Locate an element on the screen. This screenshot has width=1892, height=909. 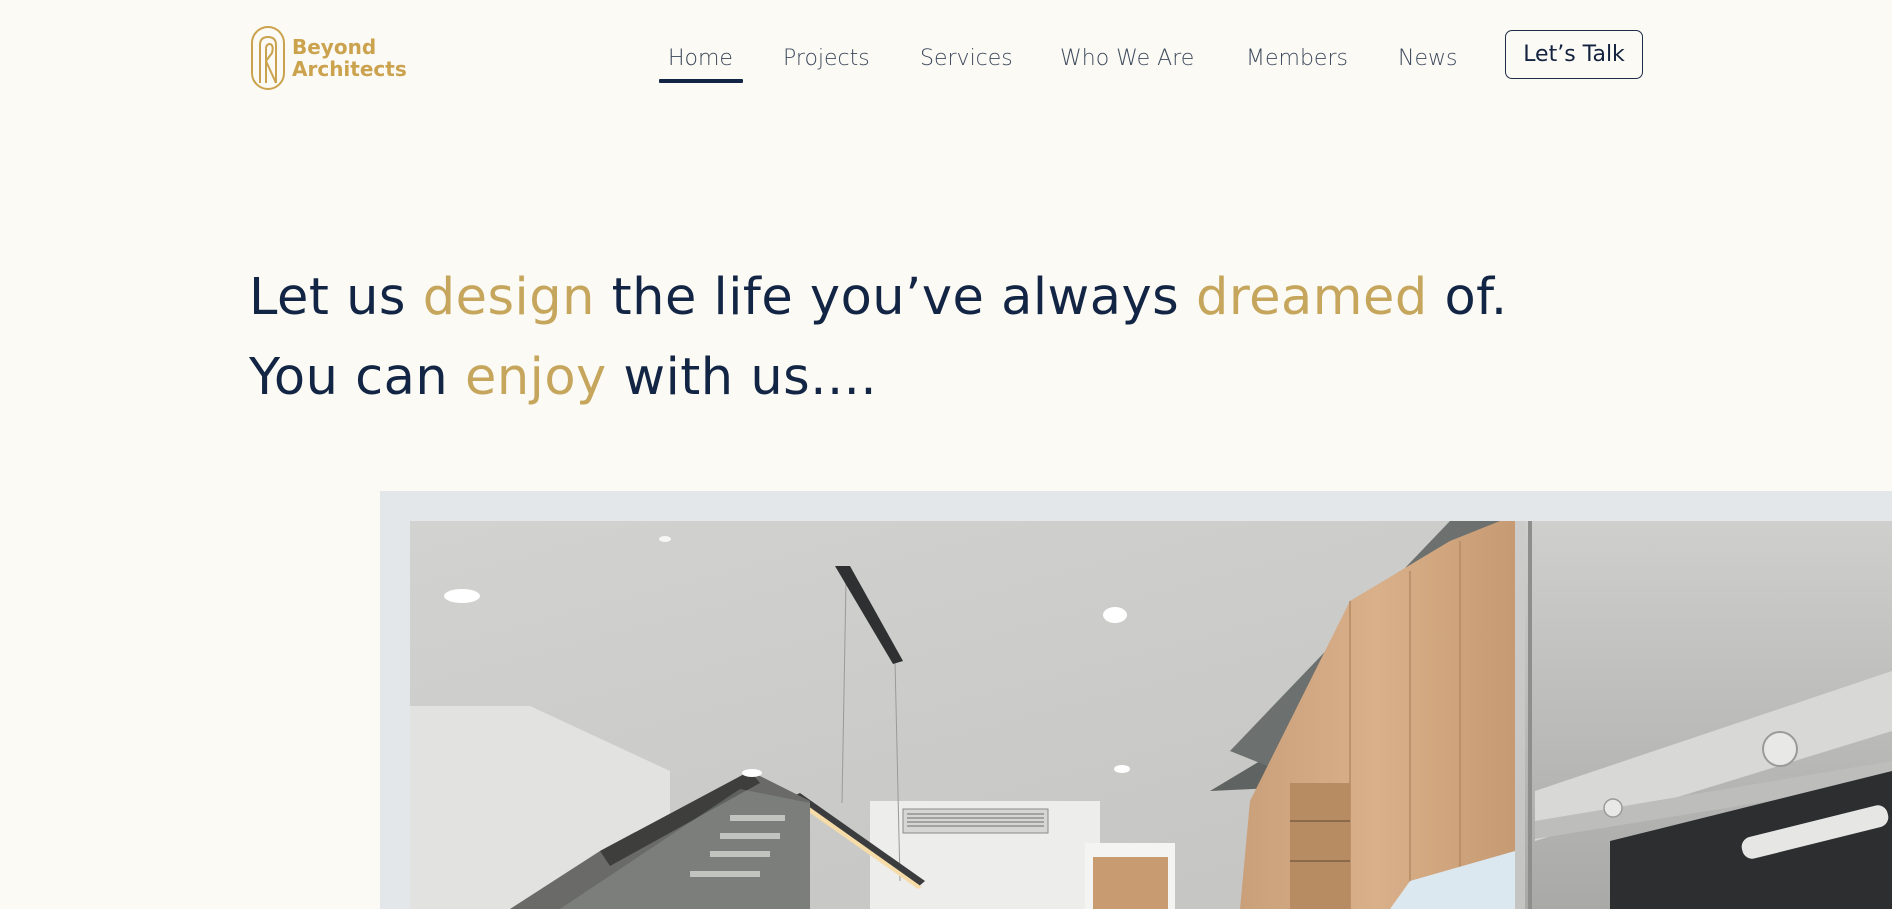
hero-text: of. is located at coordinates (1467, 297).